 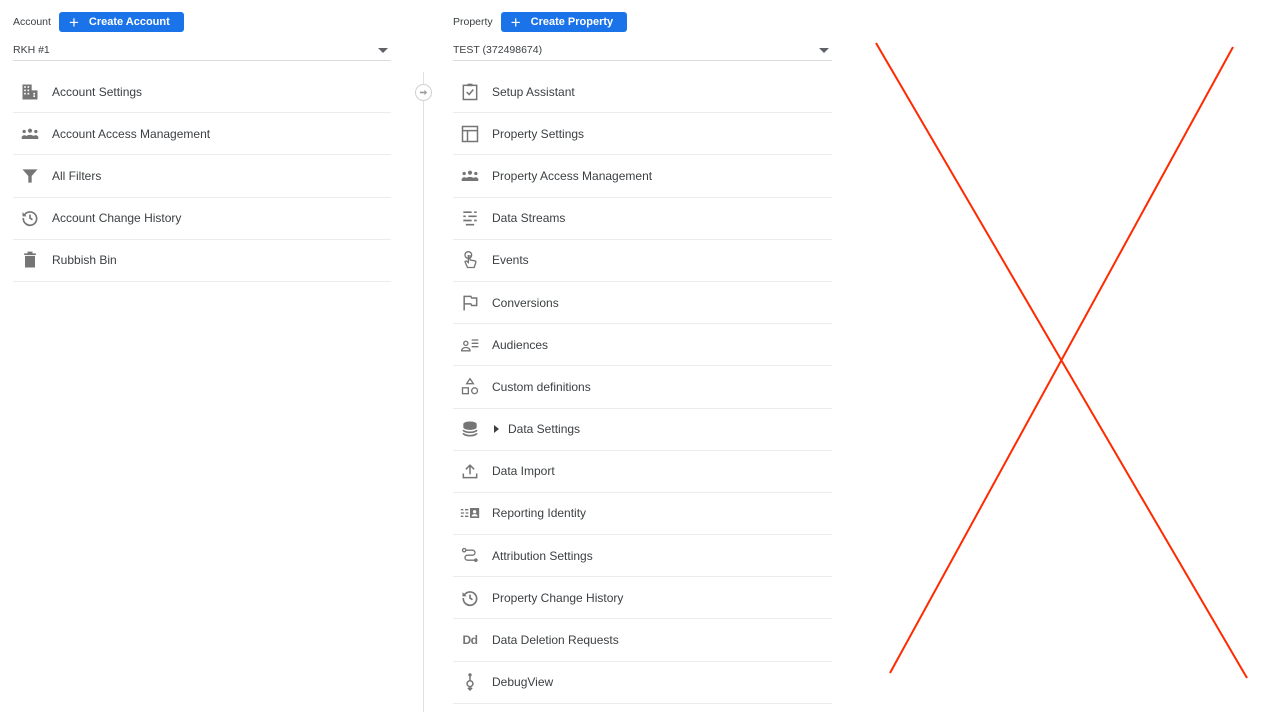 What do you see at coordinates (642, 261) in the screenshot?
I see `menu-item-events: Events` at bounding box center [642, 261].